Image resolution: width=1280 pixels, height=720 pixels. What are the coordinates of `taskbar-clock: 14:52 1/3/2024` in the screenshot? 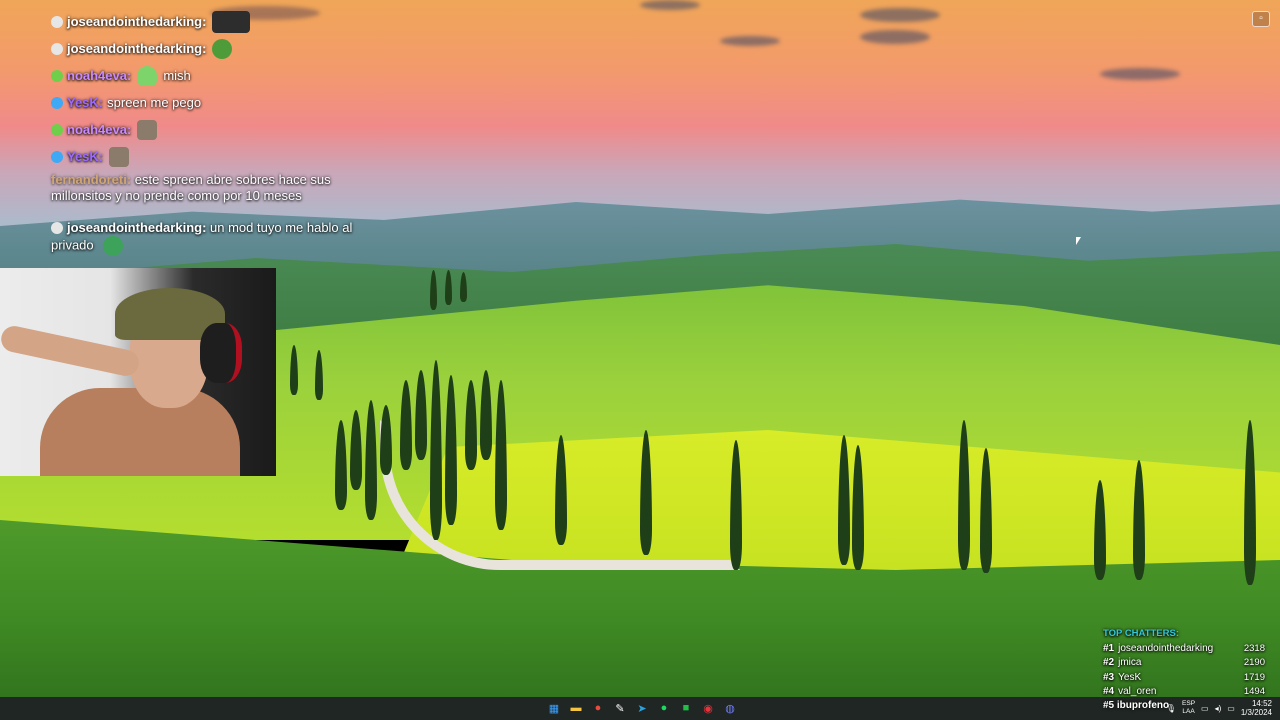 It's located at (1256, 708).